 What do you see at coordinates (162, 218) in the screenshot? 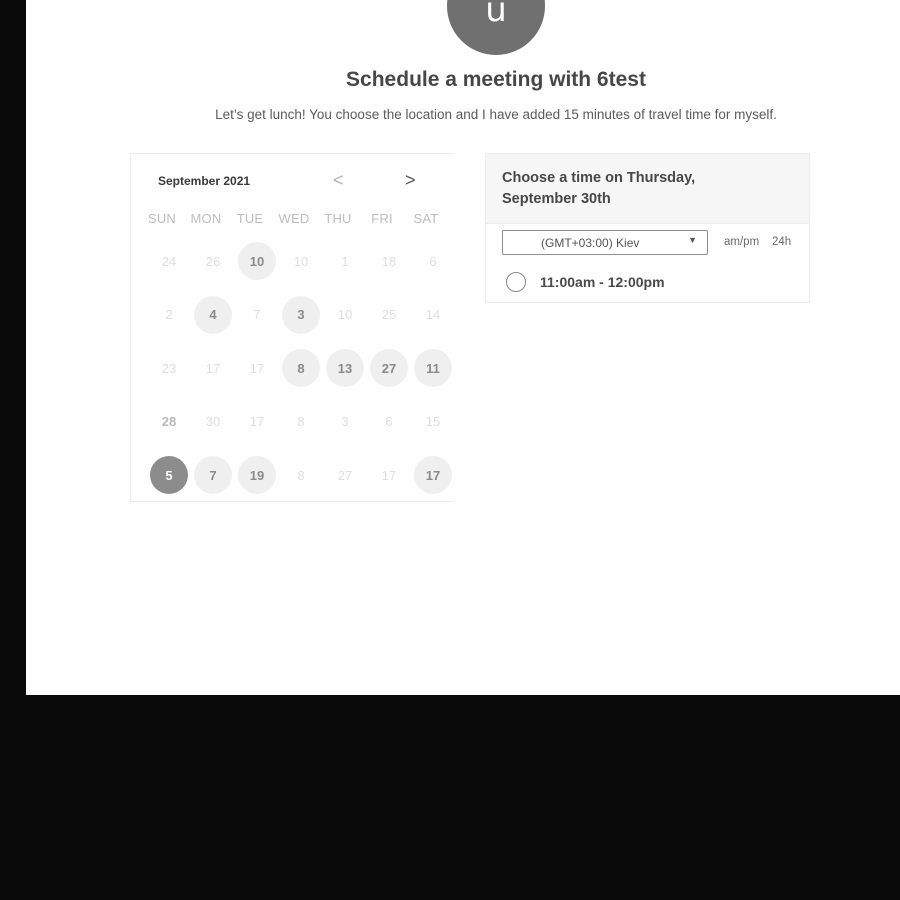
I see `weekday-label: SUN` at bounding box center [162, 218].